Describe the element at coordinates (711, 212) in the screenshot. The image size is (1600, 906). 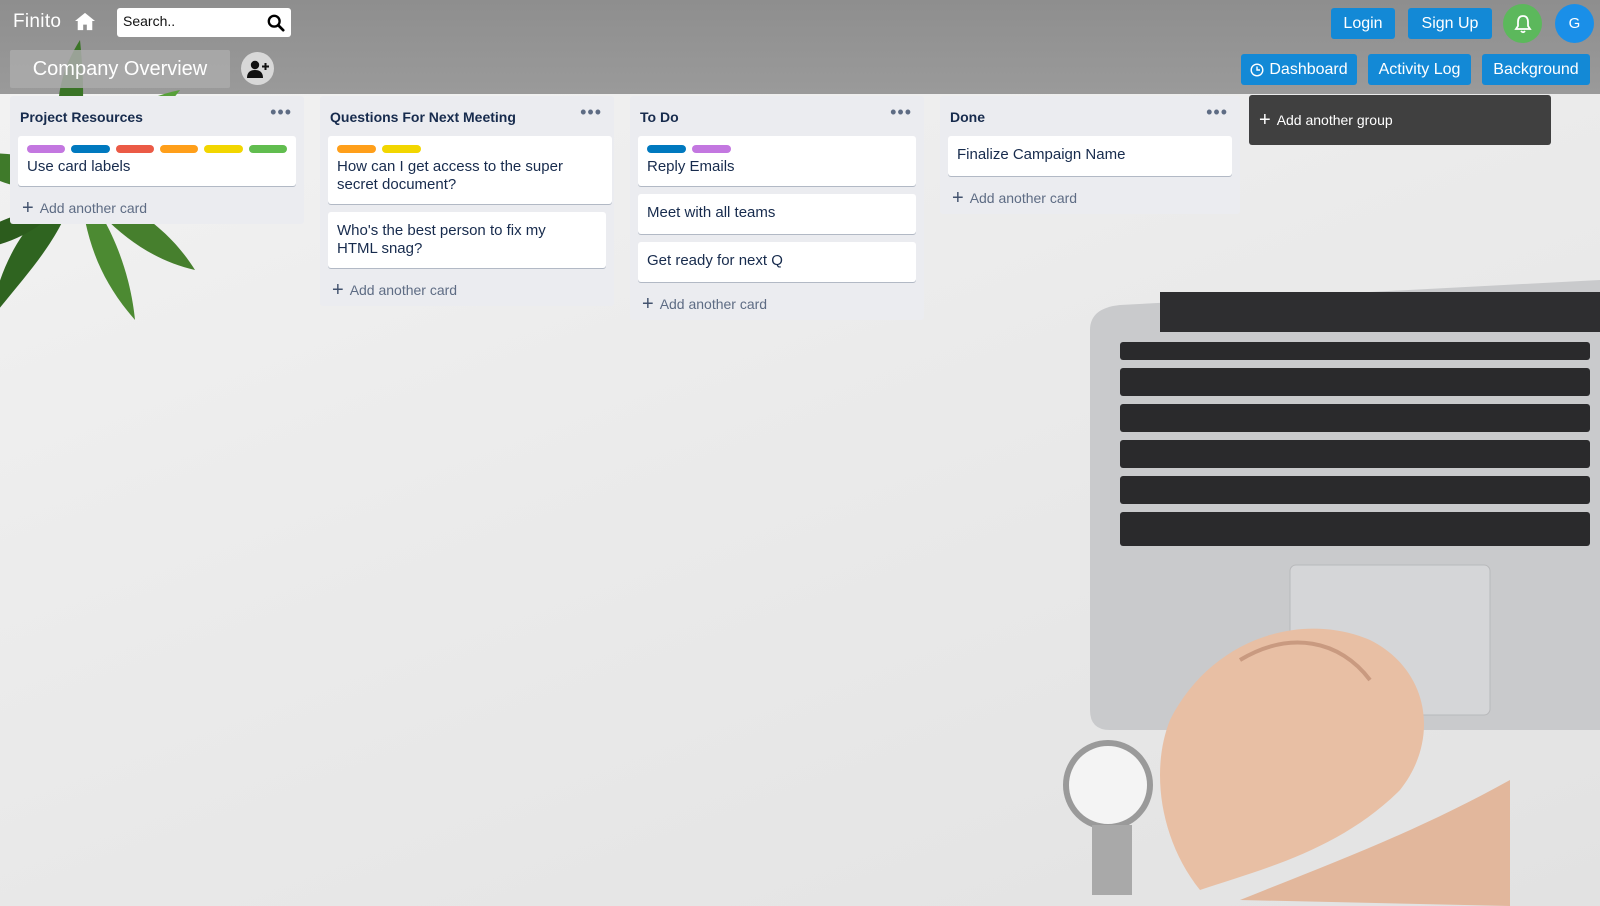
I see `card-text: Meet with all teams` at that location.